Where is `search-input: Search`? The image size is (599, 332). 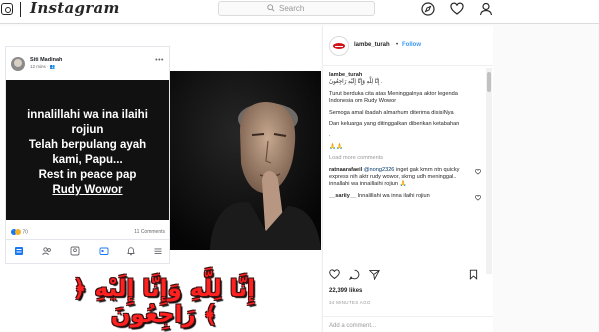 search-input: Search is located at coordinates (296, 8).